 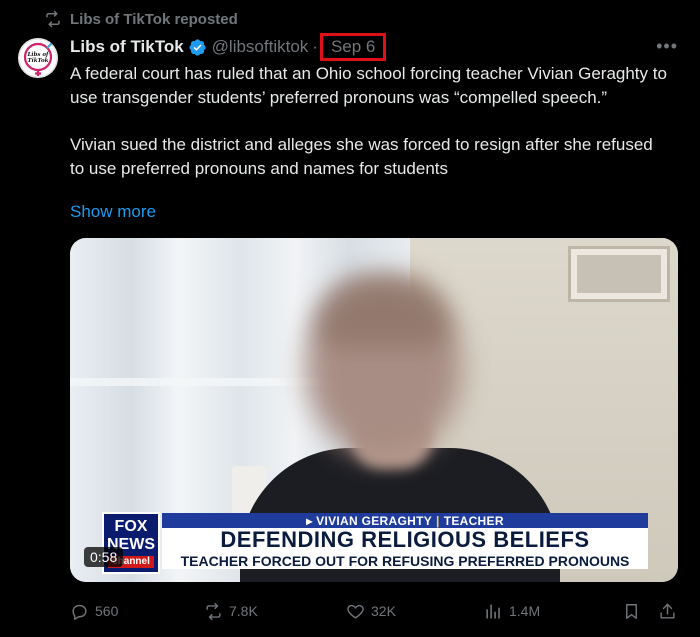 What do you see at coordinates (369, 520) in the screenshot?
I see `chyron-name: ▸ VIVIAN GERAGHTY` at bounding box center [369, 520].